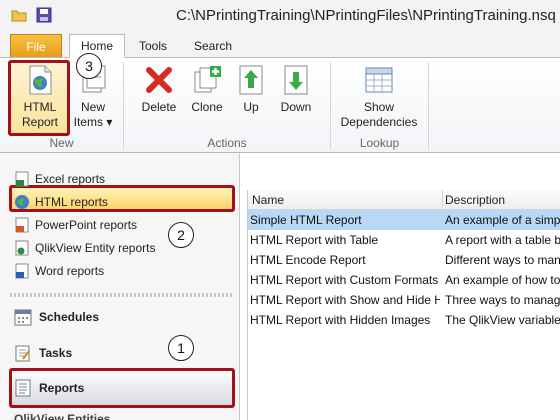 The width and height of the screenshot is (560, 420). What do you see at coordinates (502, 320) in the screenshot?
I see `cell-description: The QlikView variable` at bounding box center [502, 320].